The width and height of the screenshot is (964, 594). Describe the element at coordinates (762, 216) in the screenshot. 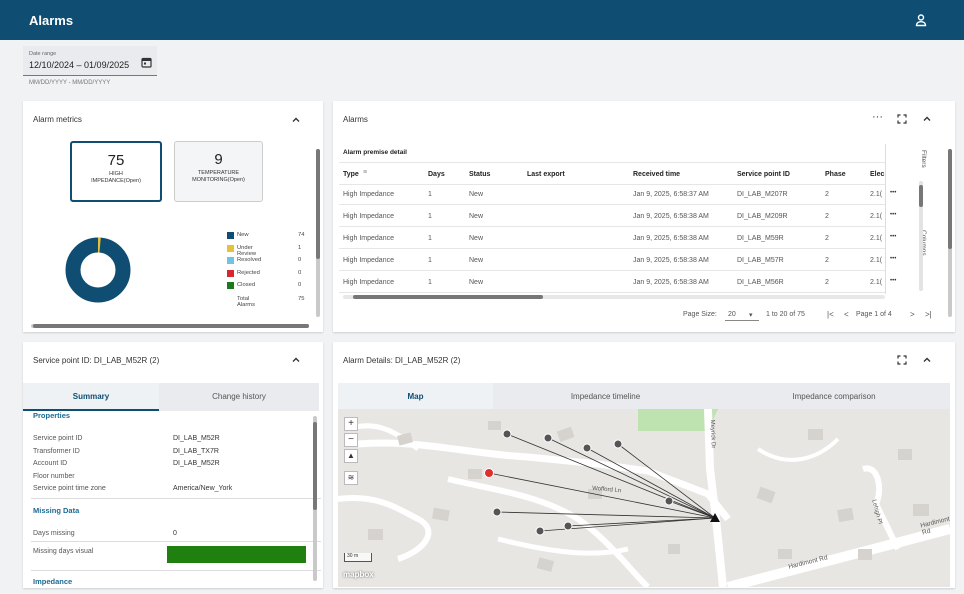

I see `table-cell-spid: DI_LAB_M209R` at that location.